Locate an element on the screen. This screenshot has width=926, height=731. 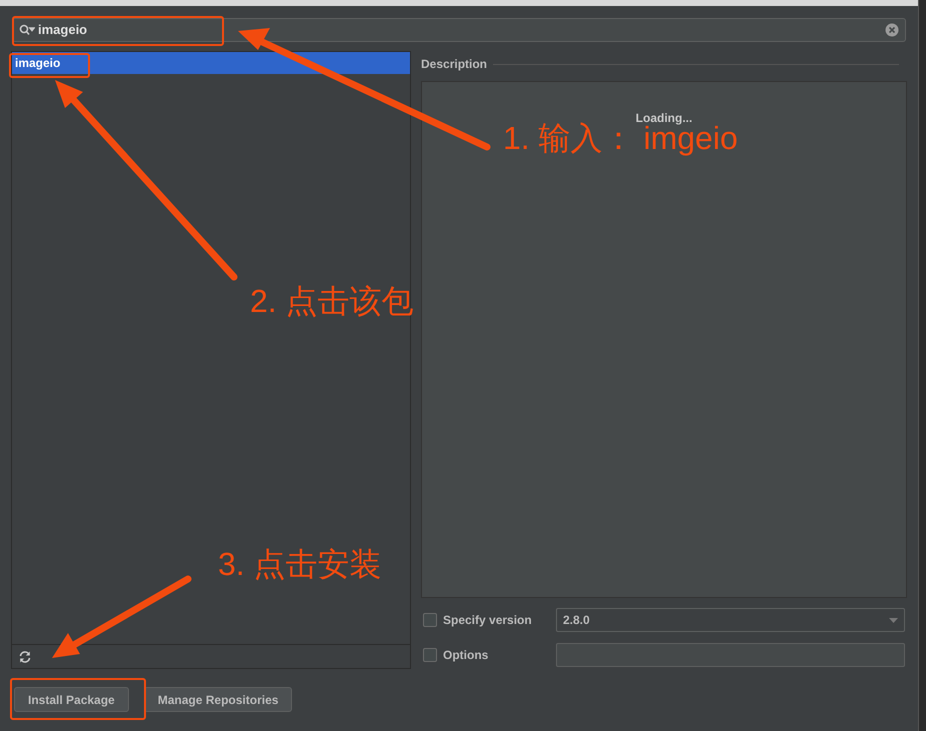
search-icon is located at coordinates (27, 30).